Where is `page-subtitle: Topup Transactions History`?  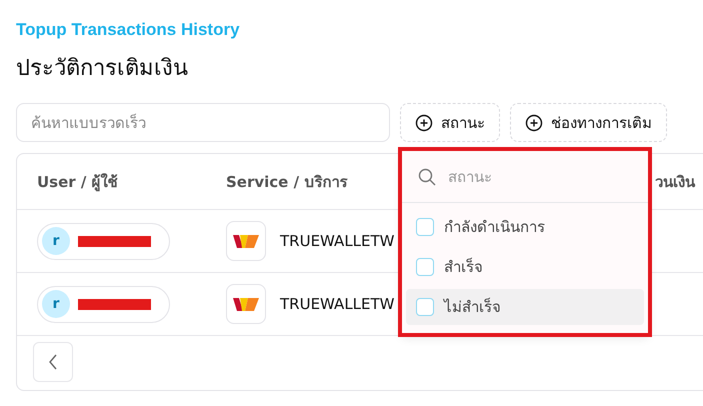 page-subtitle: Topup Transactions History is located at coordinates (128, 30).